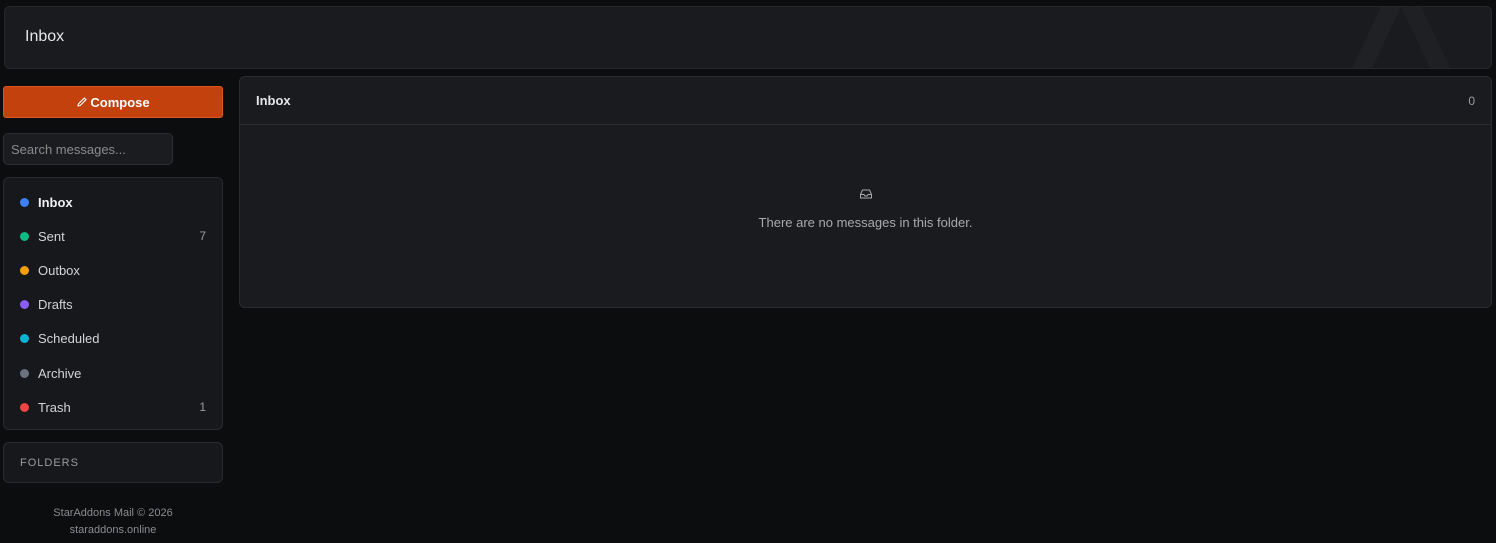 This screenshot has width=1496, height=543. Describe the element at coordinates (113, 270) in the screenshot. I see `sidebar-item-outbox: Outbox` at that location.